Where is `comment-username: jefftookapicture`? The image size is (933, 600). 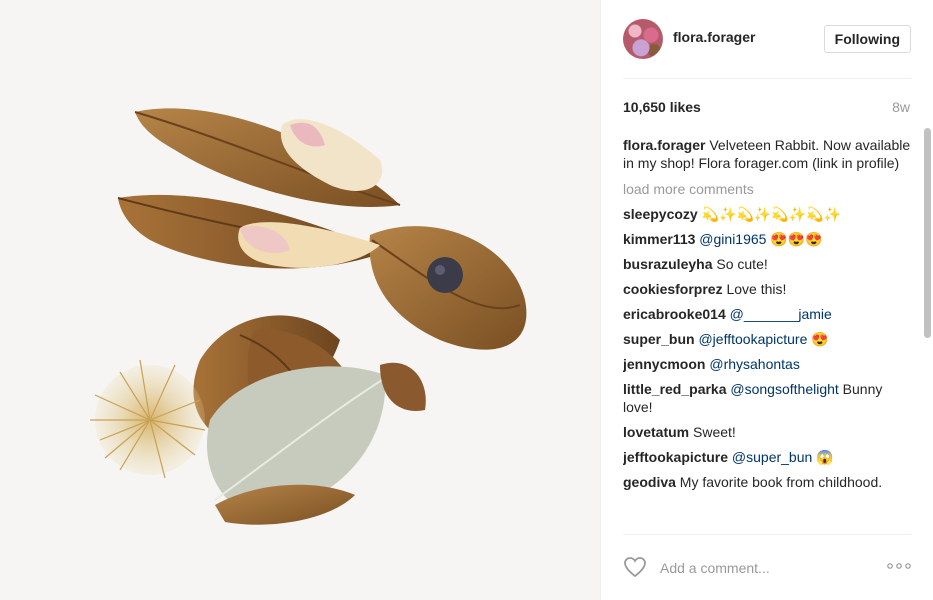 comment-username: jefftookapicture is located at coordinates (675, 457).